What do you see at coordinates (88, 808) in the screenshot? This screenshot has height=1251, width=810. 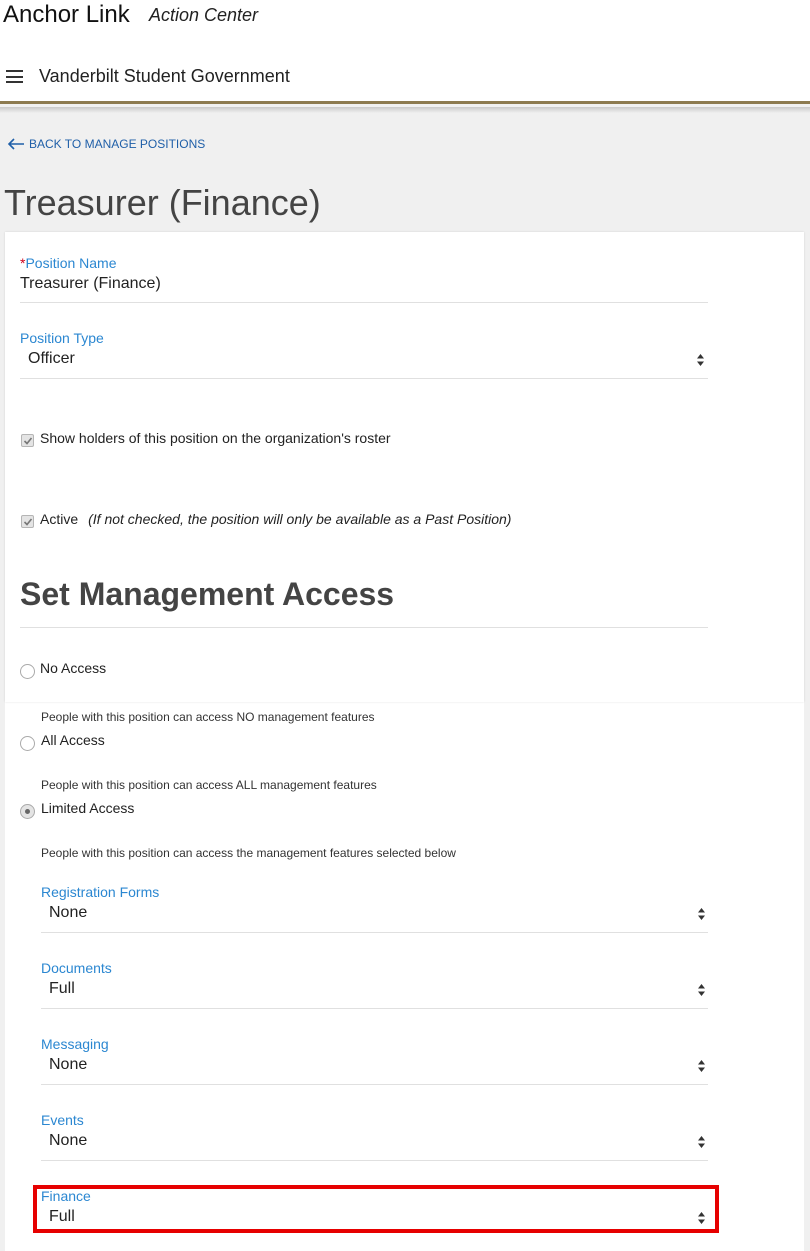 I see `limited-access-label: Limited Access` at bounding box center [88, 808].